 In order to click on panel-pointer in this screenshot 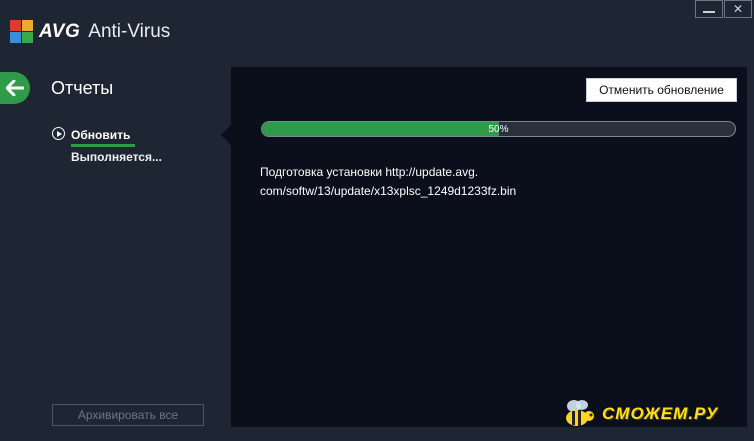, I will do `click(226, 135)`.